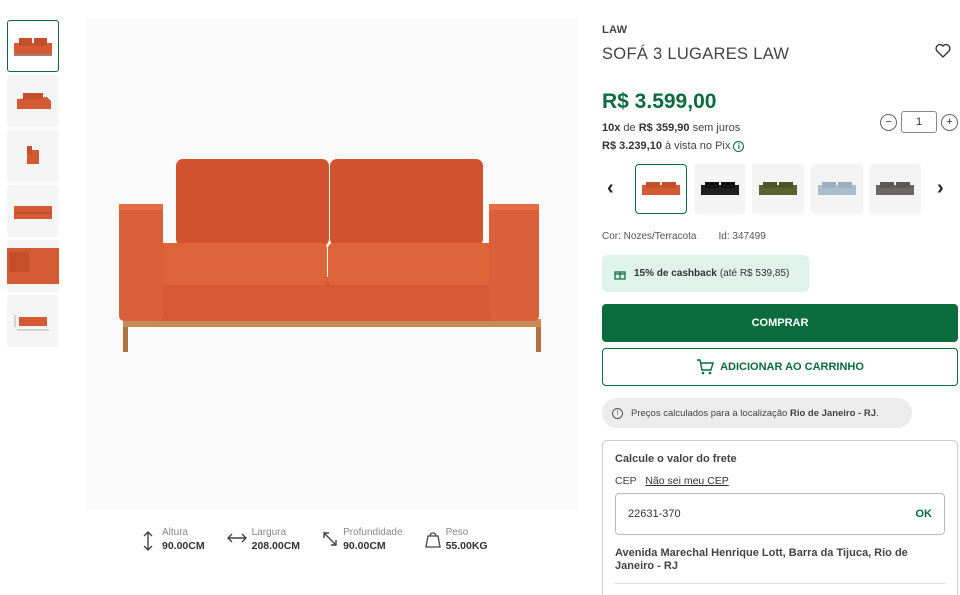 The height and width of the screenshot is (595, 960). Describe the element at coordinates (457, 532) in the screenshot. I see `dimension-label: Peso` at that location.